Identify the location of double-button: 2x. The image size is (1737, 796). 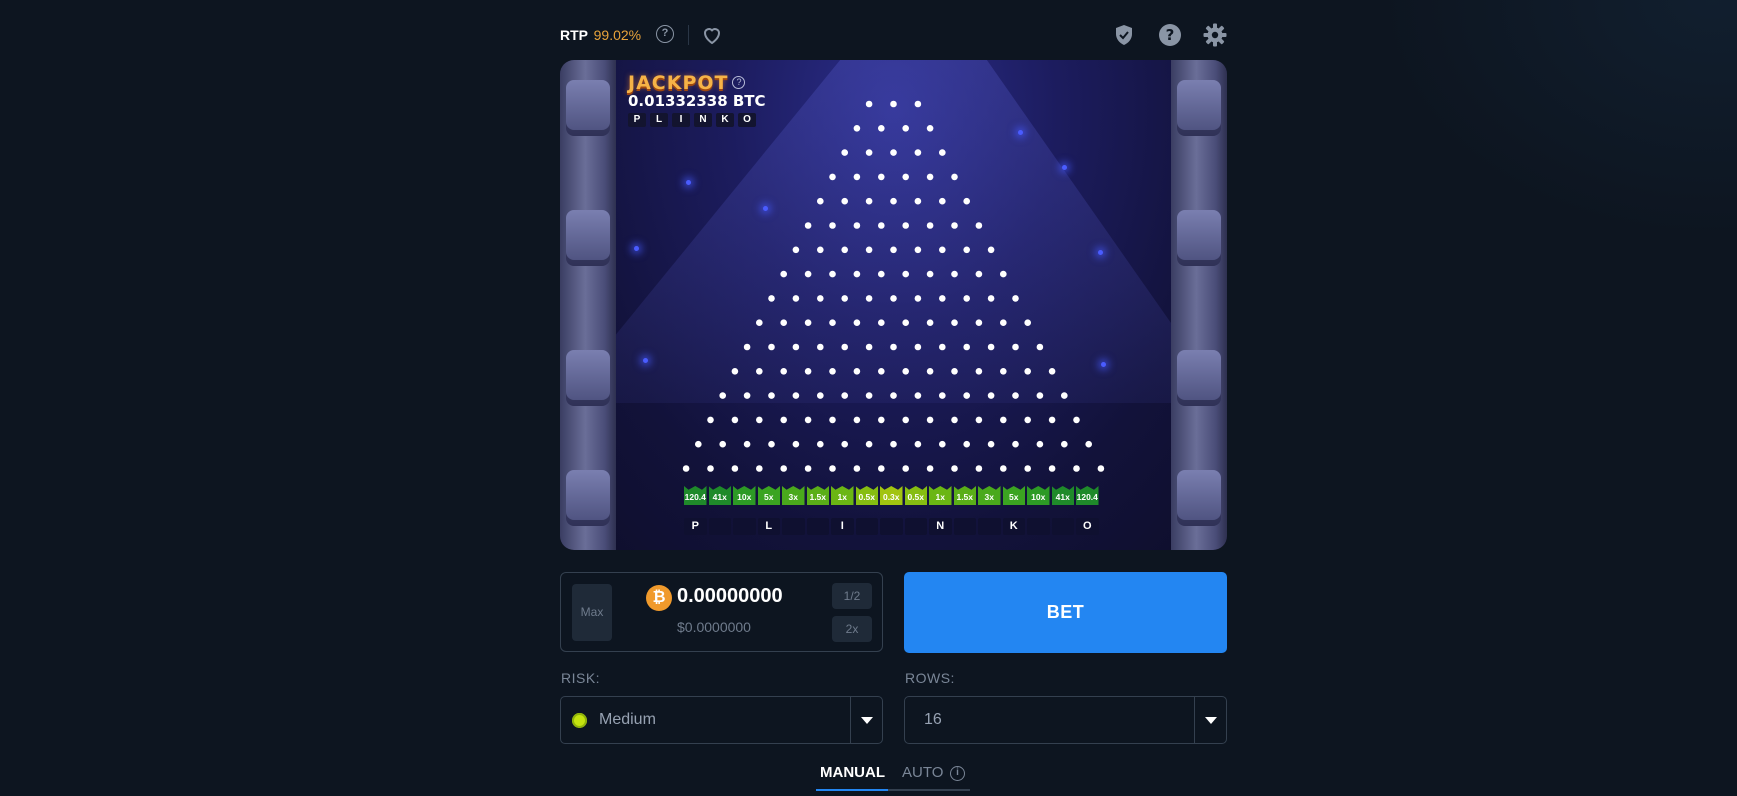
(852, 629).